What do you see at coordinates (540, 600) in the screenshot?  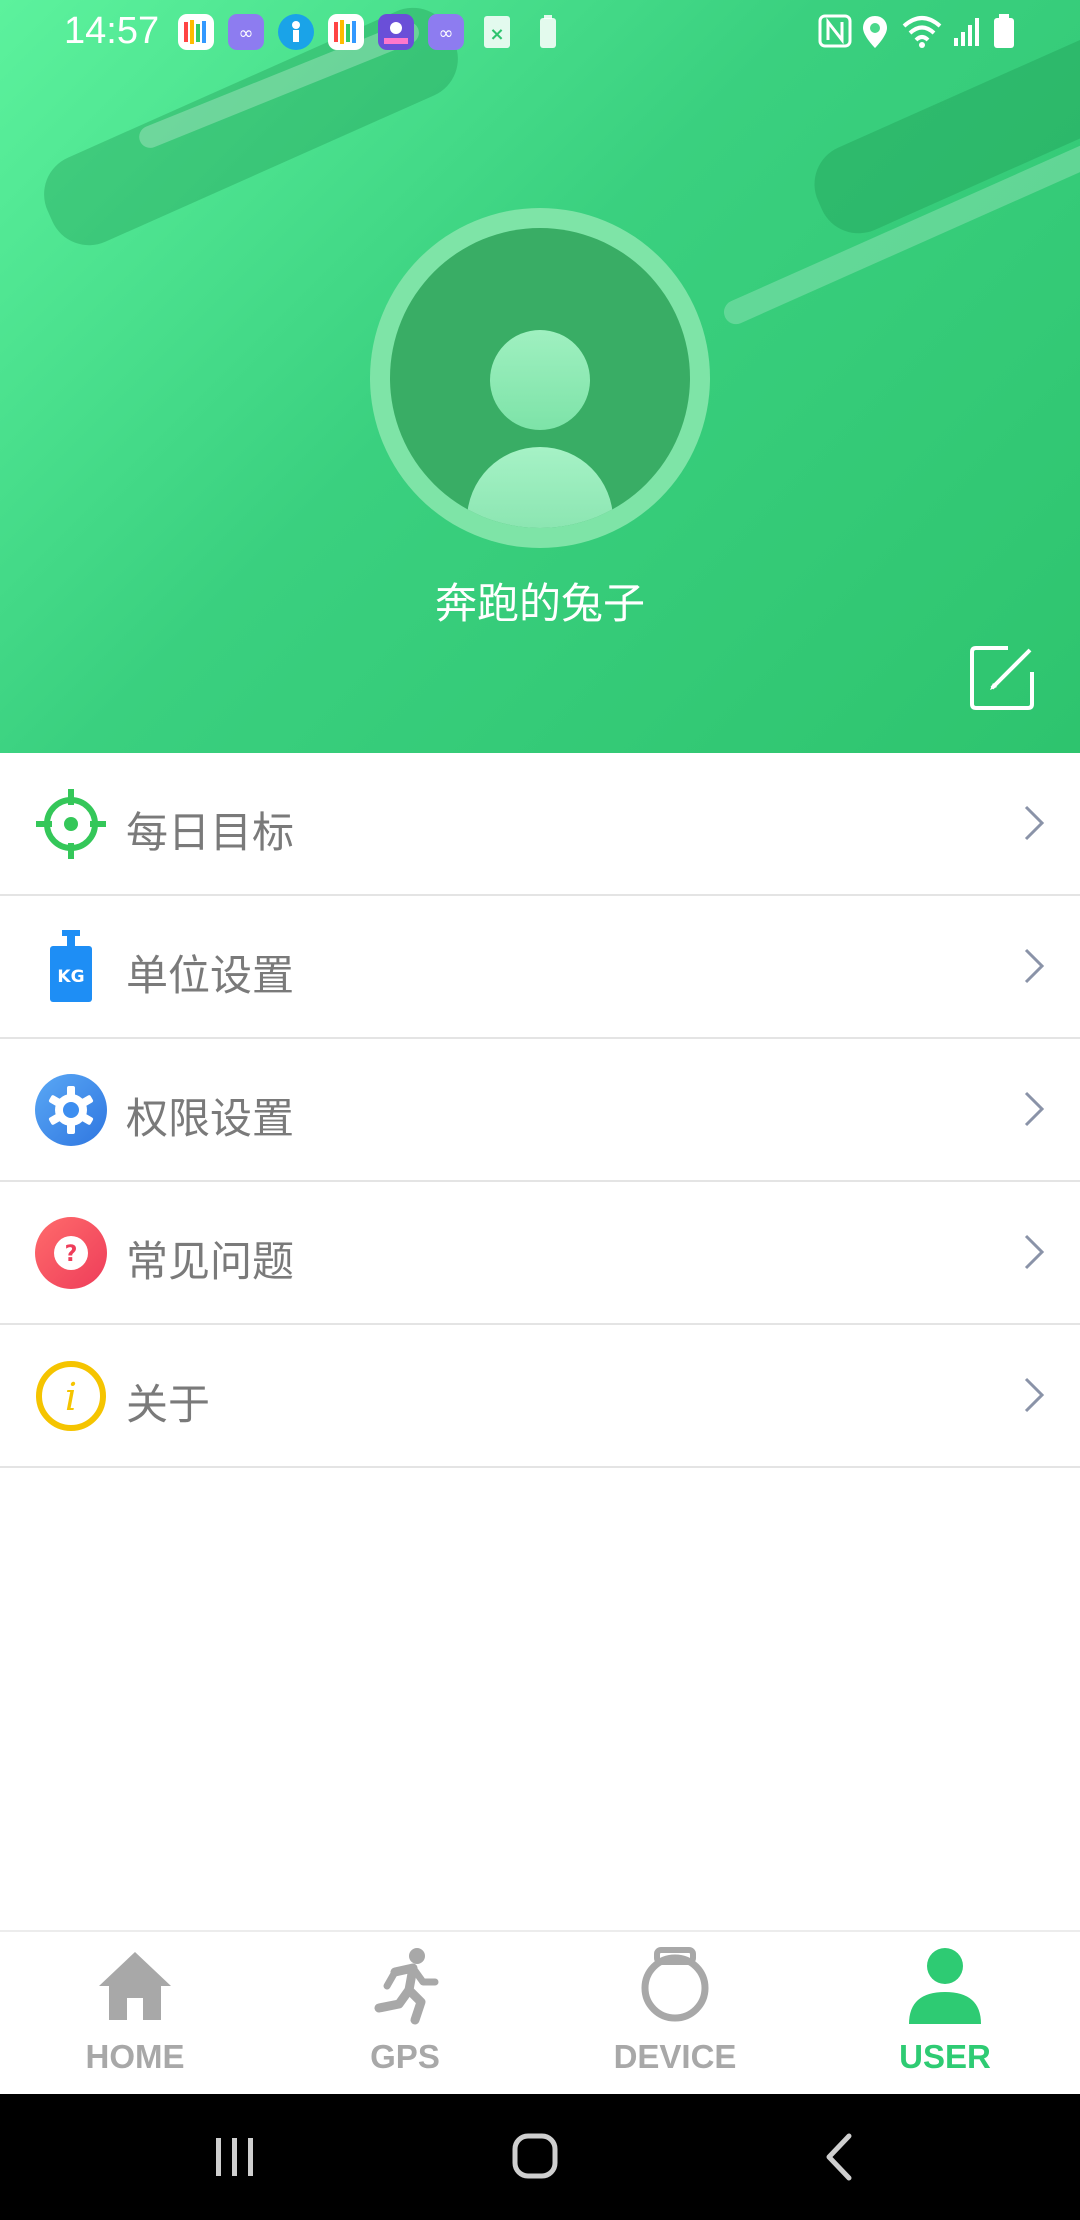 I see `username: 奔跑的兔子` at bounding box center [540, 600].